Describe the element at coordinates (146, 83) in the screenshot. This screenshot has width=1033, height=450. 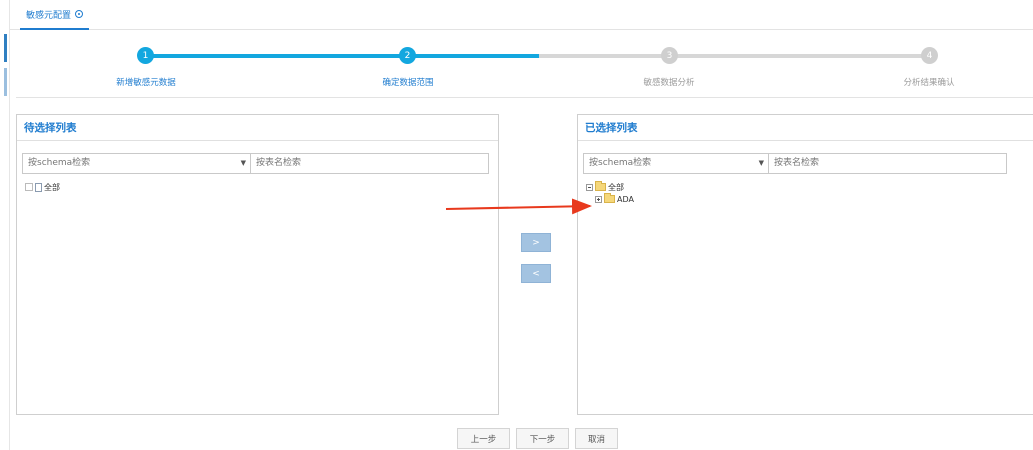
I see `step-label-1: 新增敏感元数据` at that location.